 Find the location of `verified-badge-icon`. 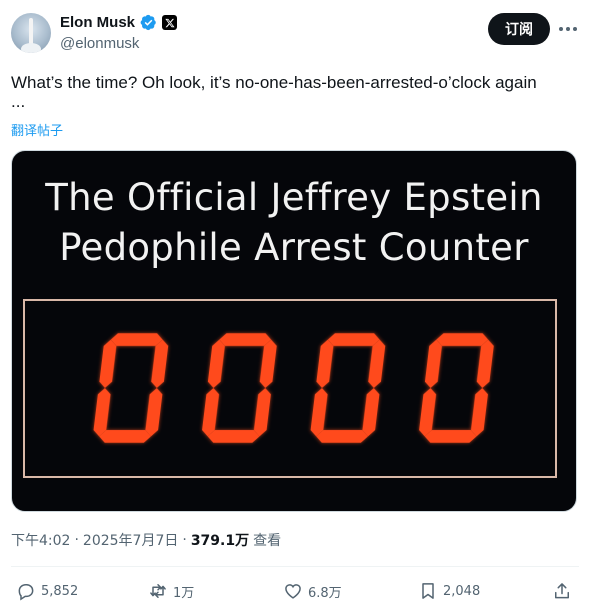

verified-badge-icon is located at coordinates (148, 22).